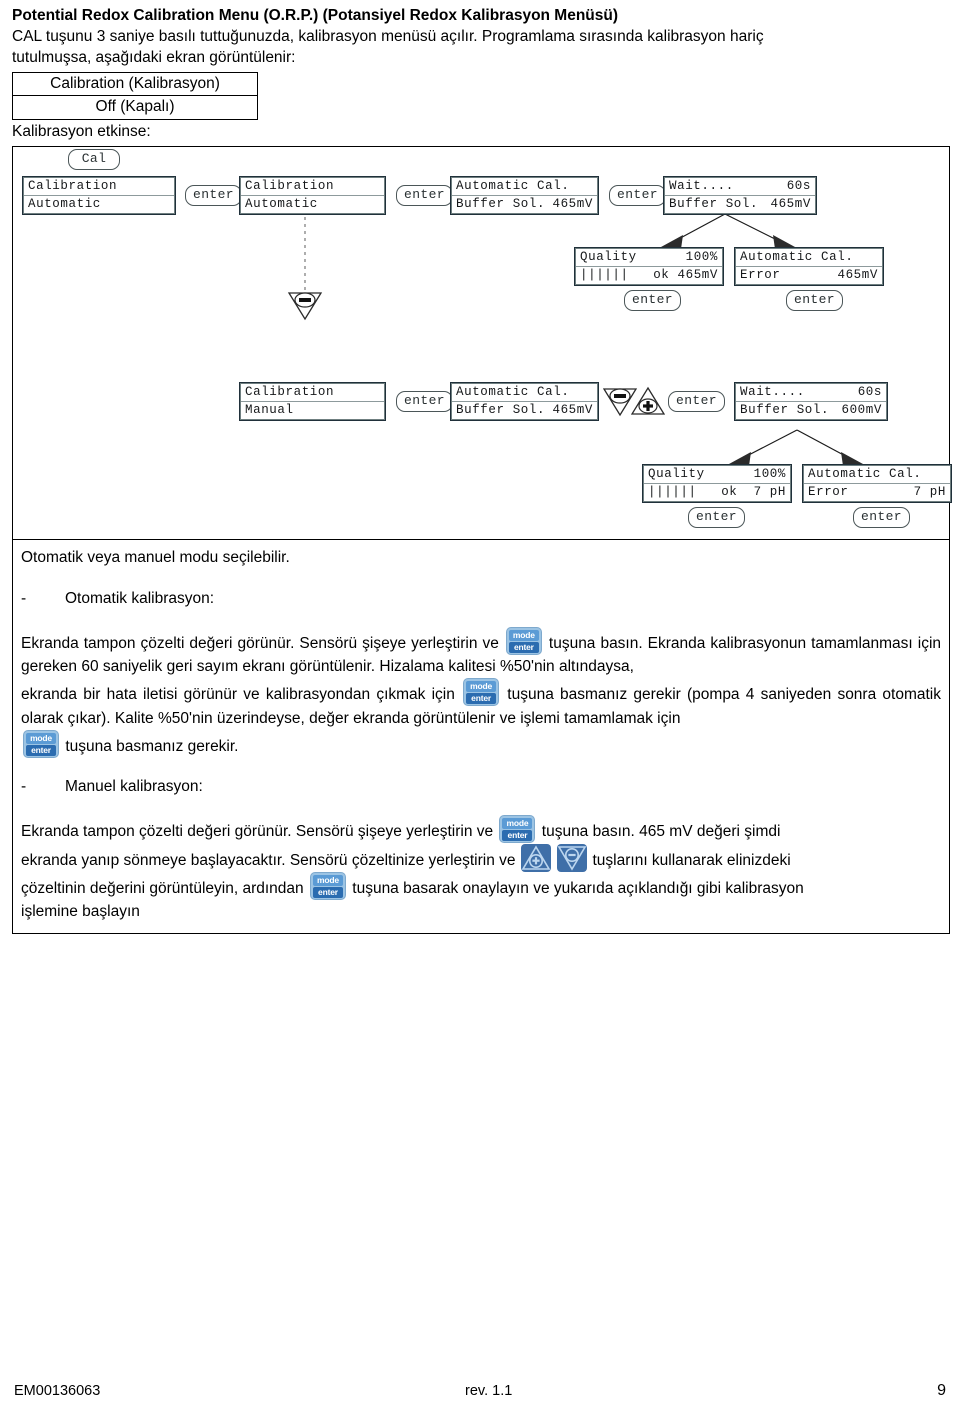 The image size is (960, 1422). What do you see at coordinates (798, 186) in the screenshot?
I see `lcd-auto-wait-line1-right: 60s` at bounding box center [798, 186].